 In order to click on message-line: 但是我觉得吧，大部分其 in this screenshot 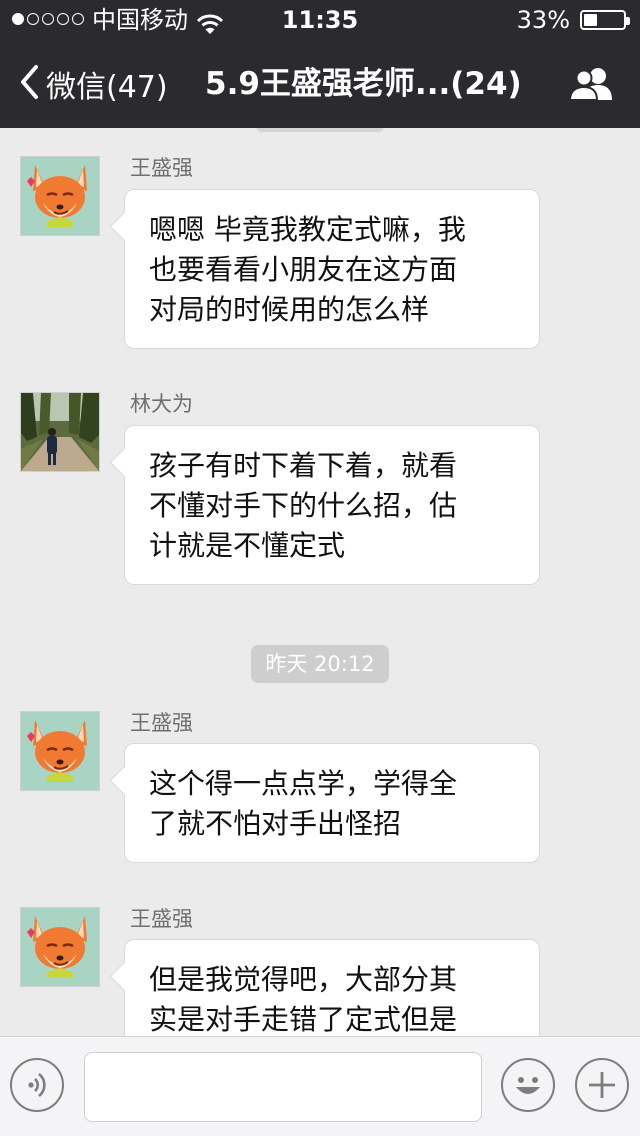, I will do `click(303, 979)`.